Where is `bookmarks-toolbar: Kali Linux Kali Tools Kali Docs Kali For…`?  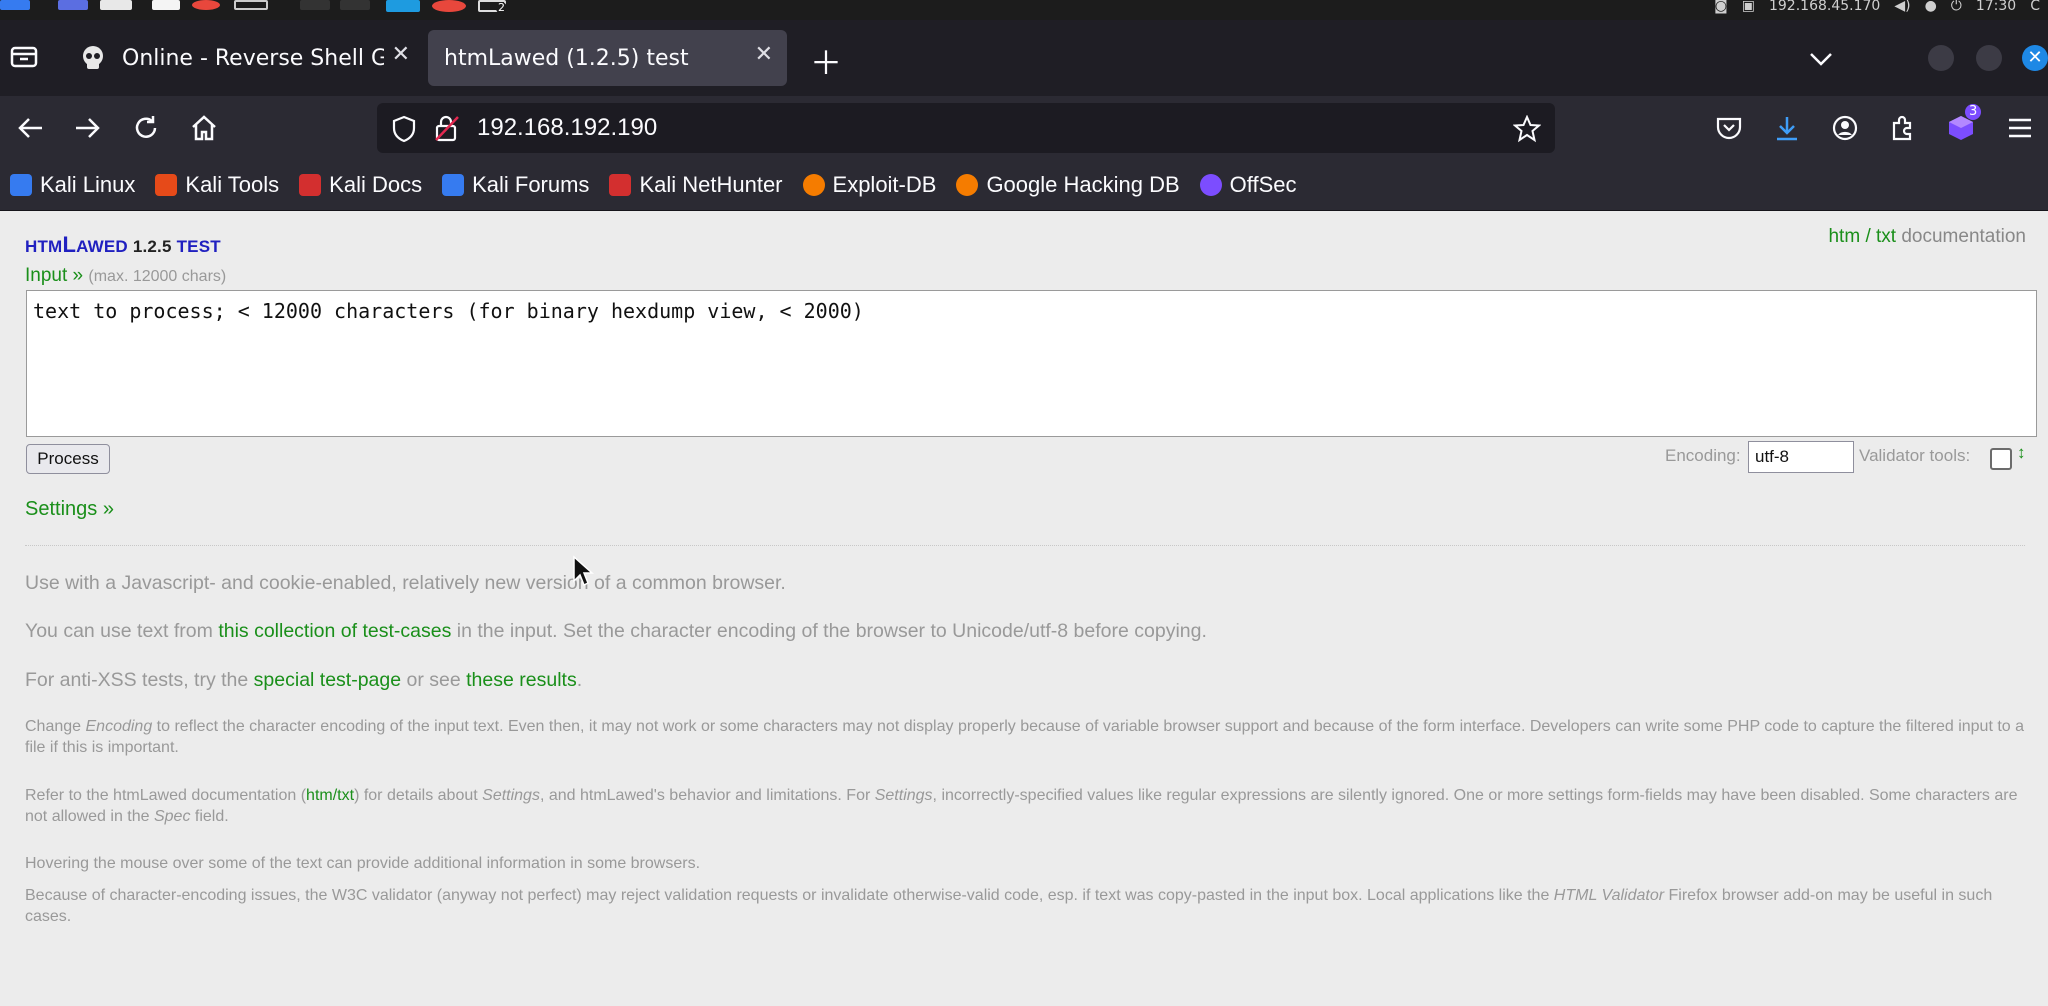
bookmarks-toolbar: Kali Linux Kali Tools Kali Docs Kali For… is located at coordinates (1024, 185).